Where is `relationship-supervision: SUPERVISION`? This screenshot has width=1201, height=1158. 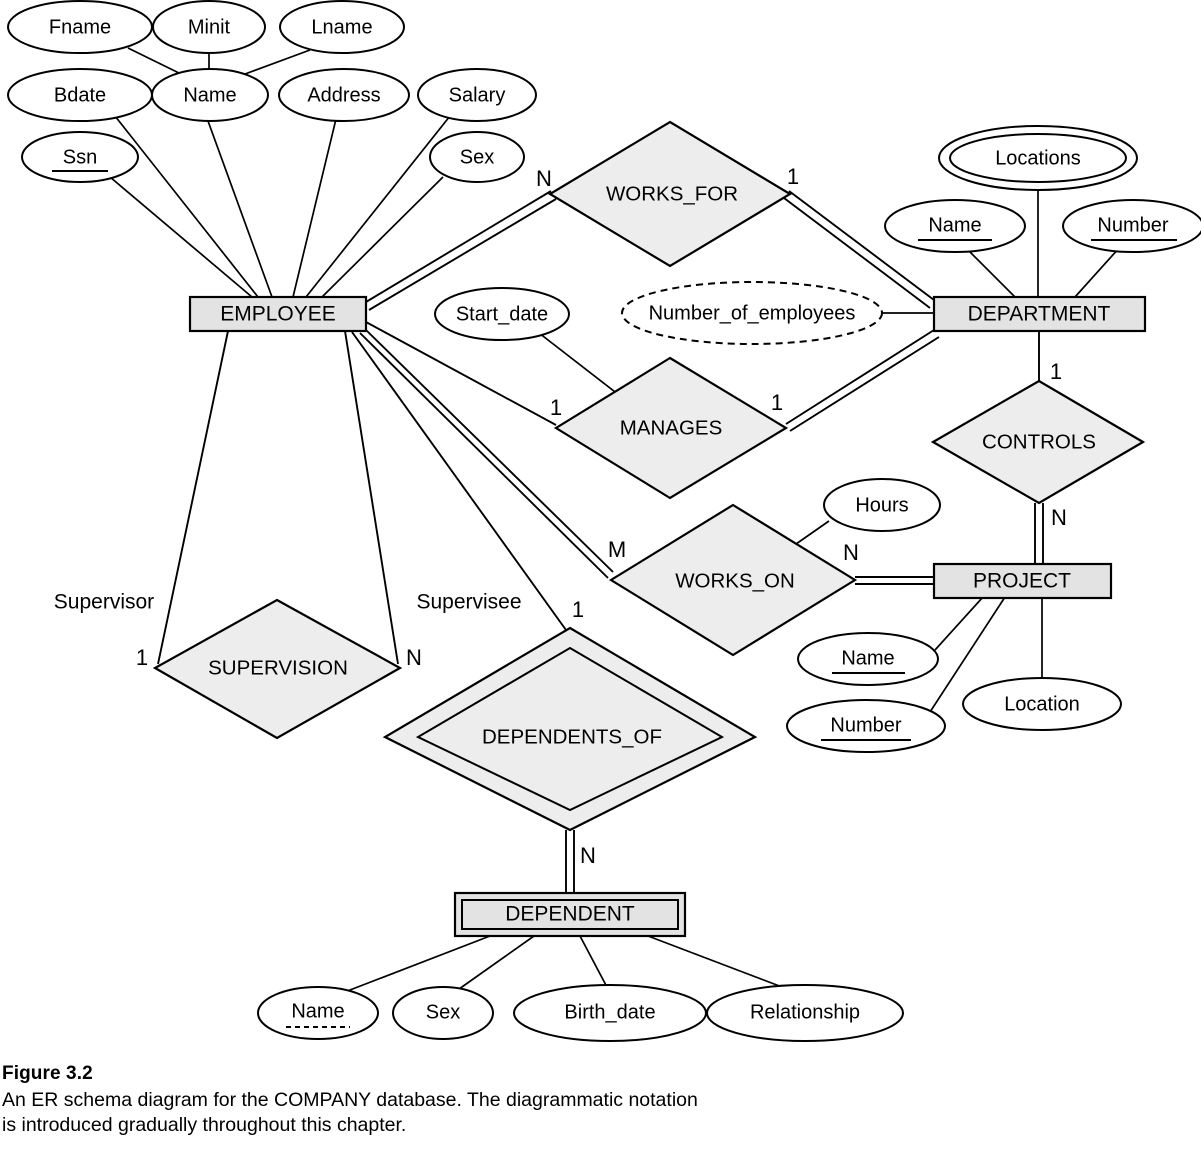 relationship-supervision: SUPERVISION is located at coordinates (277, 669).